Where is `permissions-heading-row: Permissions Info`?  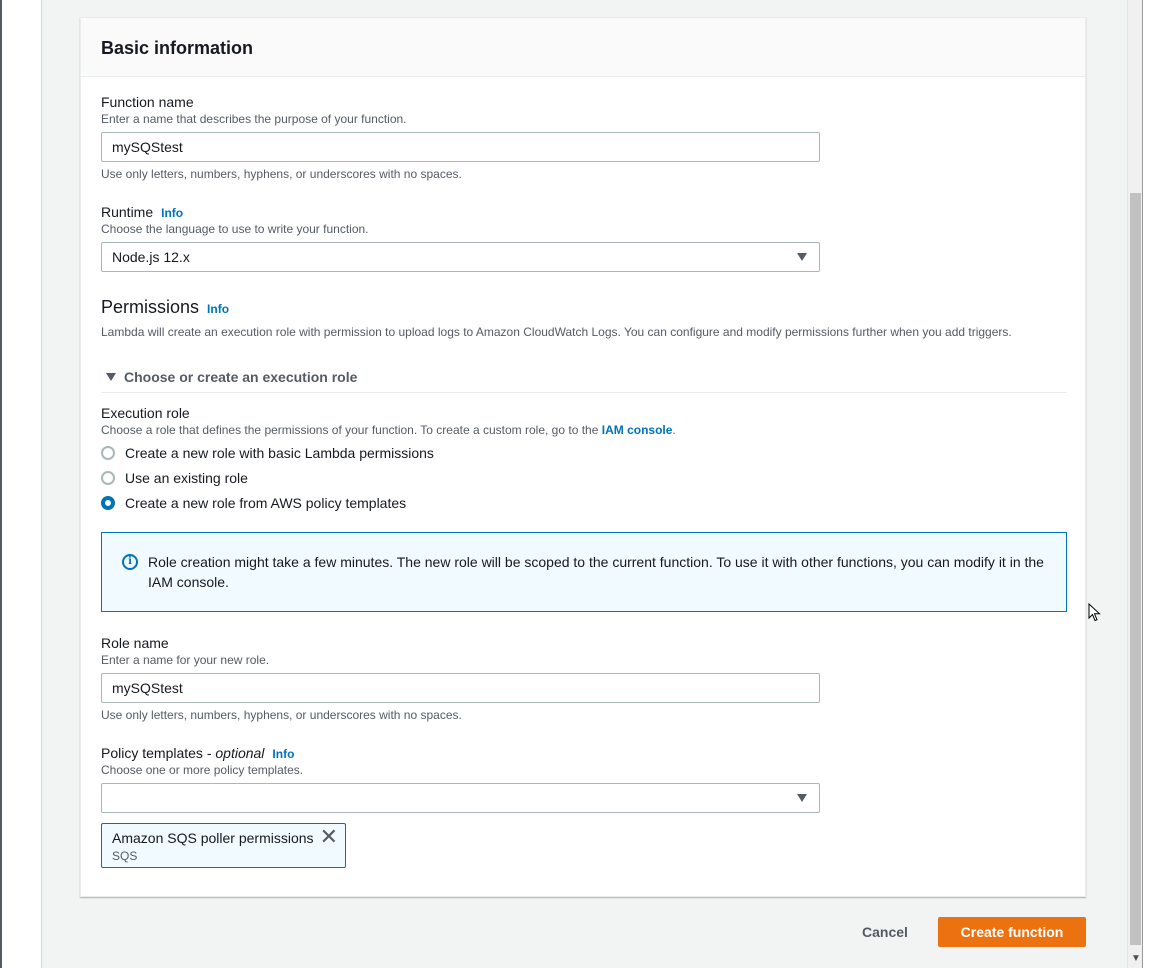
permissions-heading-row: Permissions Info is located at coordinates (165, 307).